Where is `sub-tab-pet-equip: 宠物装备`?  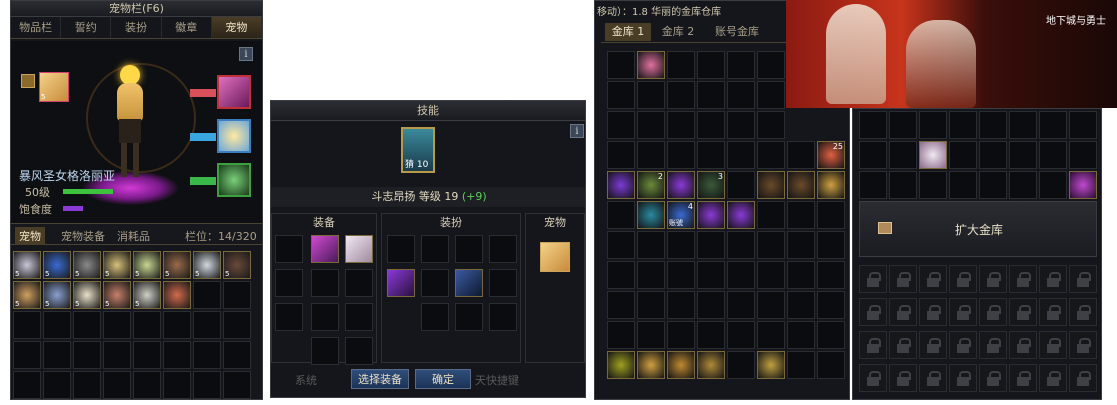
sub-tab-pet-equip: 宠物装备 is located at coordinates (83, 236).